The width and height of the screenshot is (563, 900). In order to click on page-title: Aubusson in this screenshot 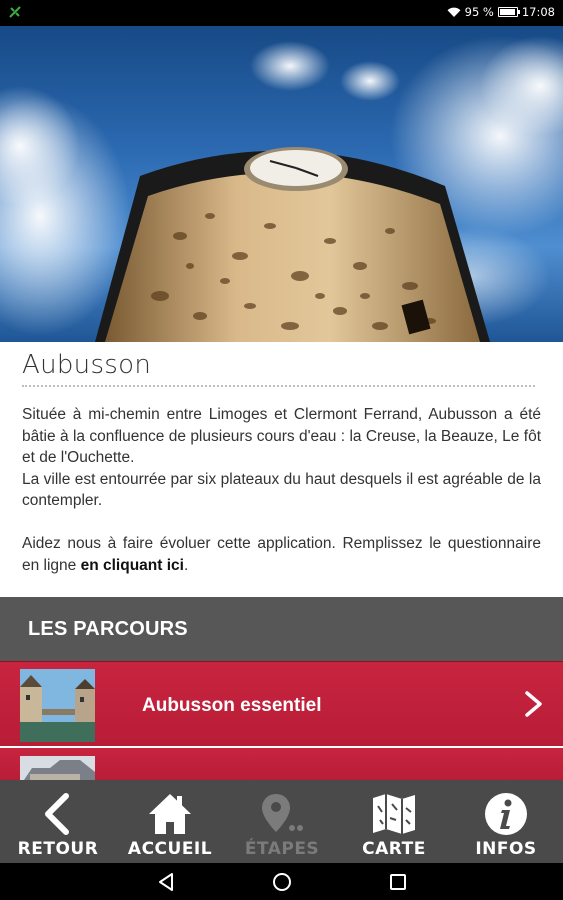, I will do `click(87, 365)`.